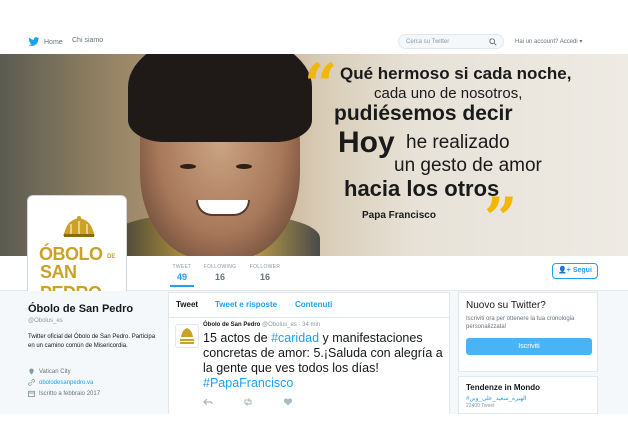  What do you see at coordinates (34, 41) in the screenshot?
I see `twitter-bird-icon` at bounding box center [34, 41].